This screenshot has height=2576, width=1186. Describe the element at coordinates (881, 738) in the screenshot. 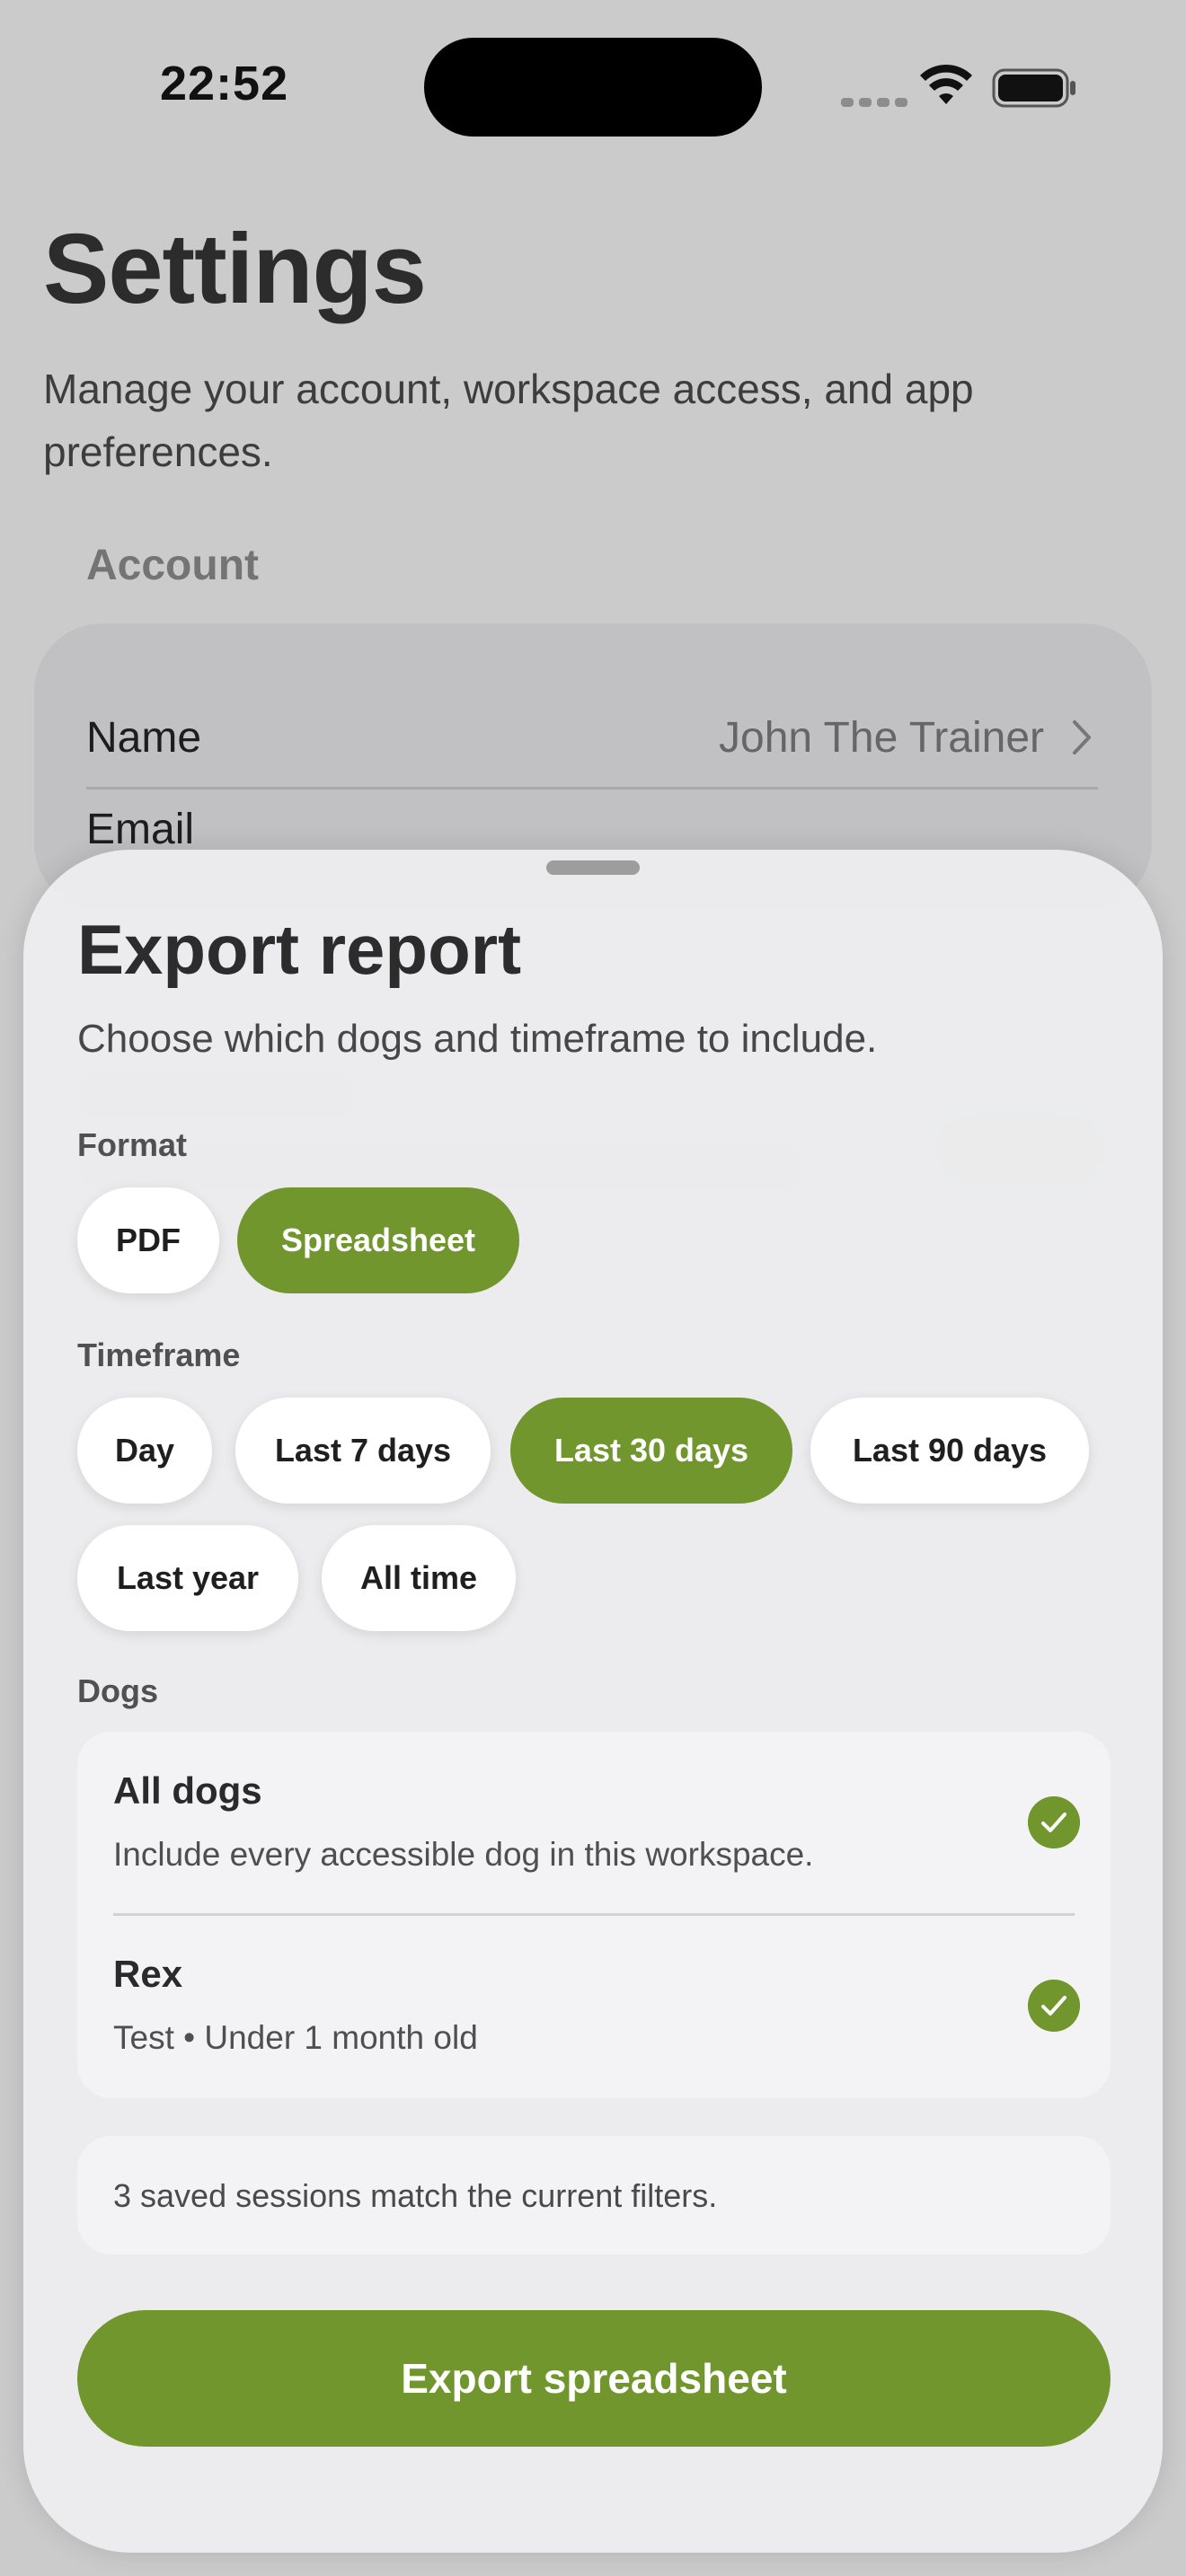

I see `name-value: John The Trainer` at that location.